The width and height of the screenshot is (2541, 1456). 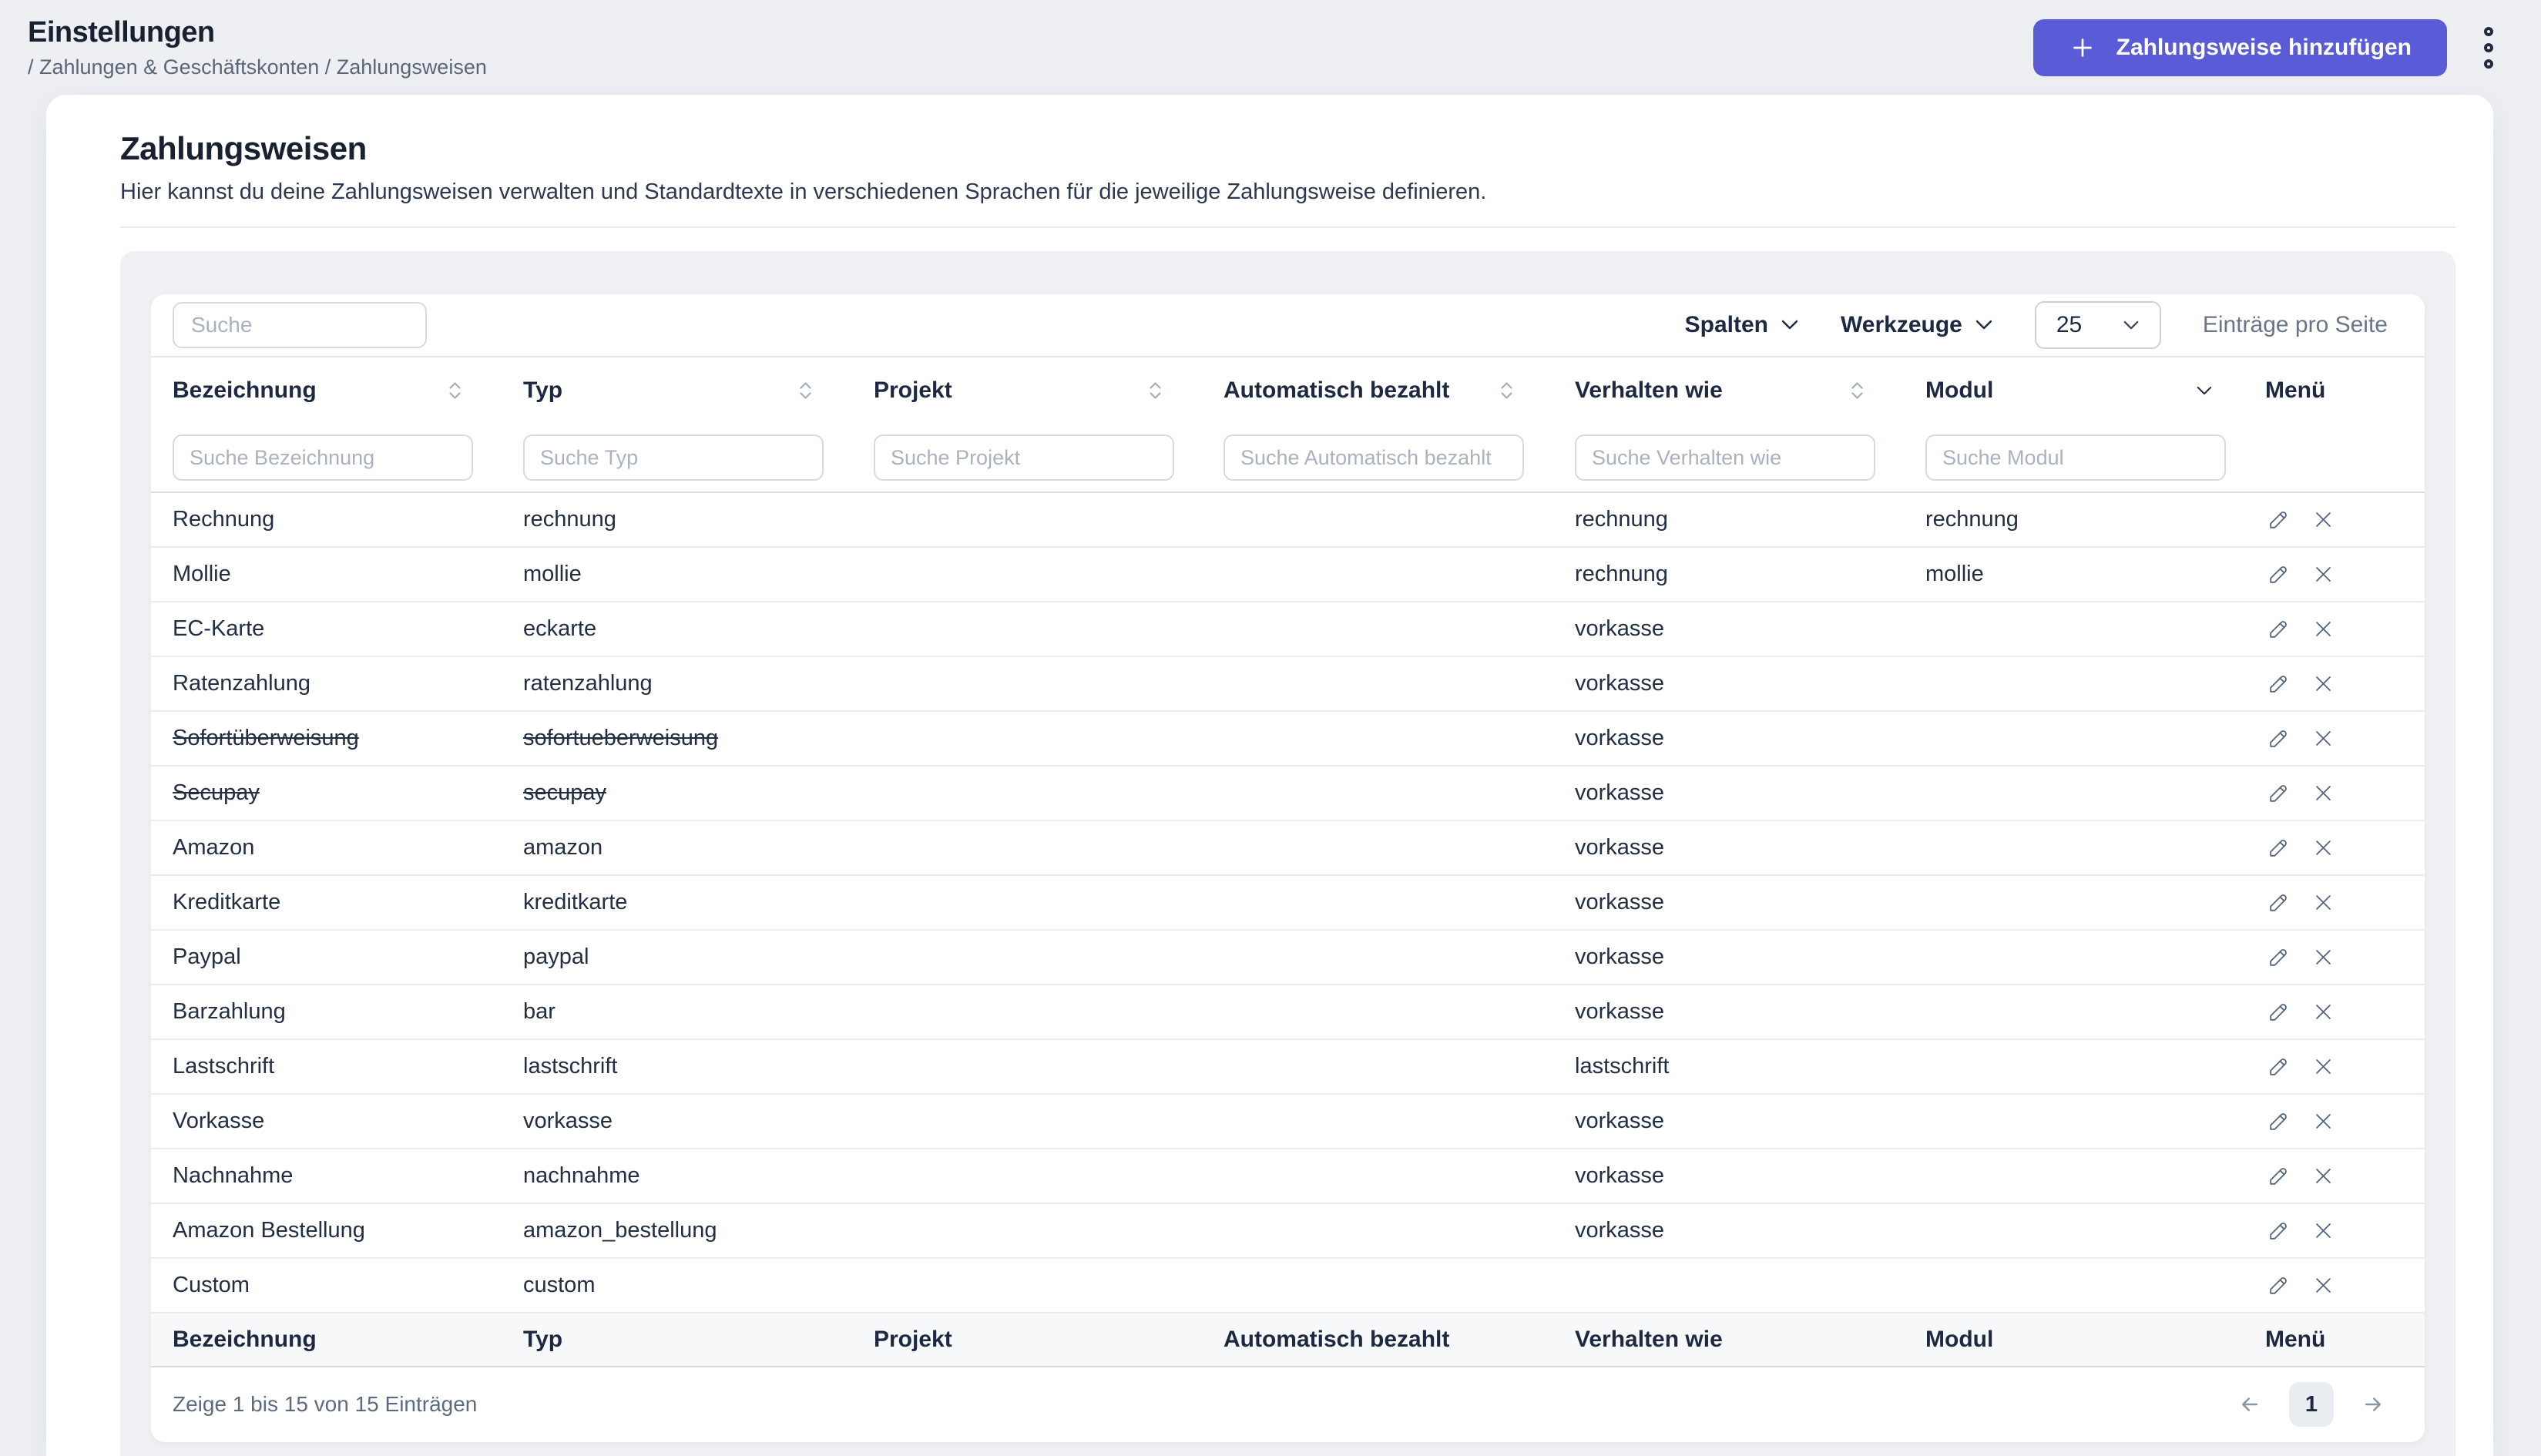 What do you see at coordinates (677, 683) in the screenshot?
I see `cell-typ: ratenzahlung` at bounding box center [677, 683].